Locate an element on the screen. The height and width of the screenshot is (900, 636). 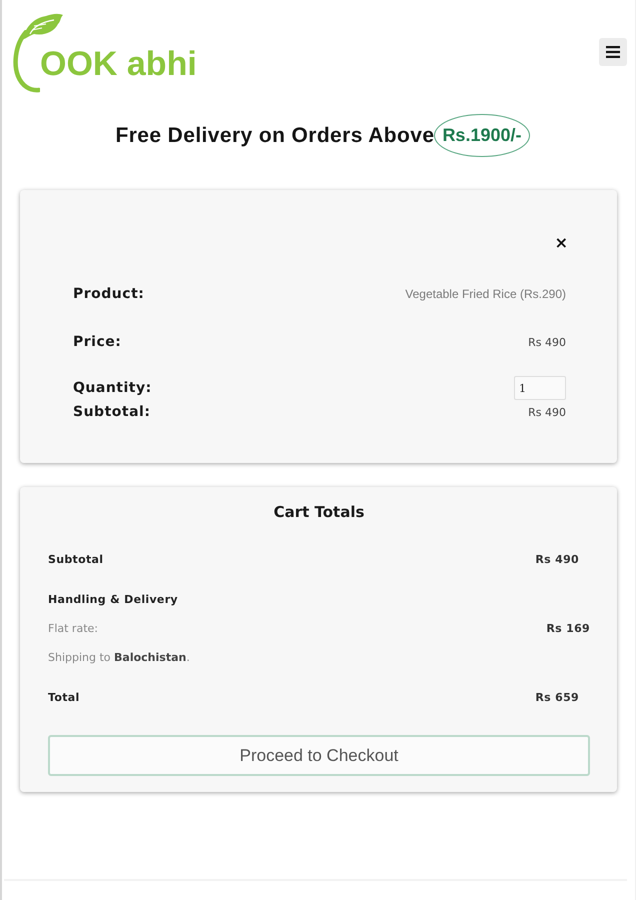
field-label: Product: is located at coordinates (108, 294).